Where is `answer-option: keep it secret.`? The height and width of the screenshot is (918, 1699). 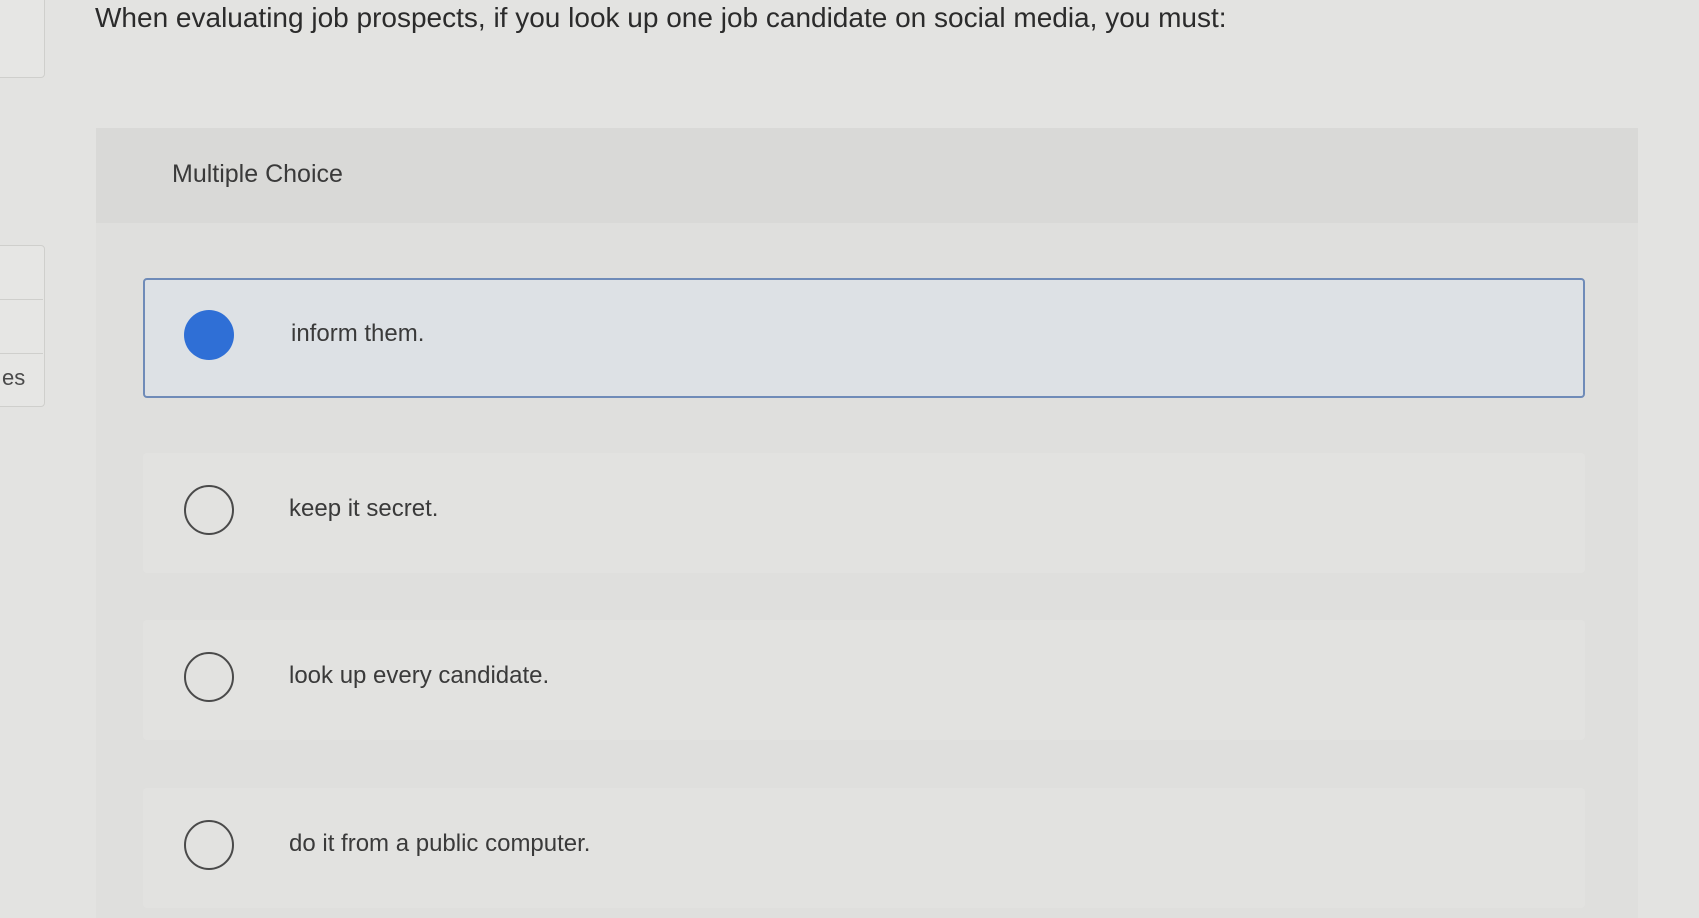
answer-option: keep it secret. is located at coordinates (864, 513).